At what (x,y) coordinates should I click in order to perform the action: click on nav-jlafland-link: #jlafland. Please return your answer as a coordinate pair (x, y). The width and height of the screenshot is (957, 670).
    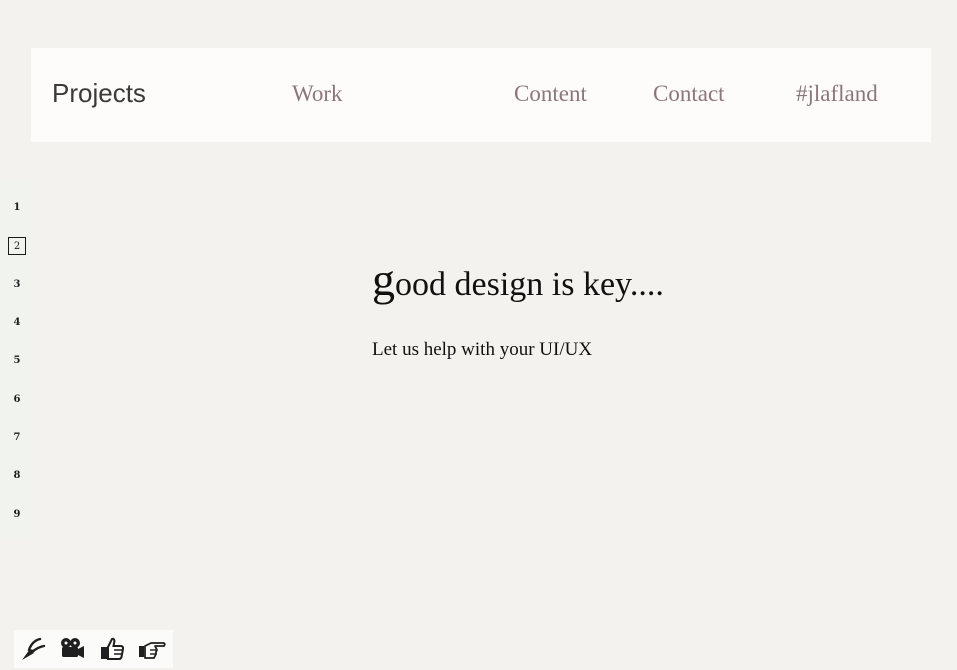
    Looking at the image, I should click on (837, 94).